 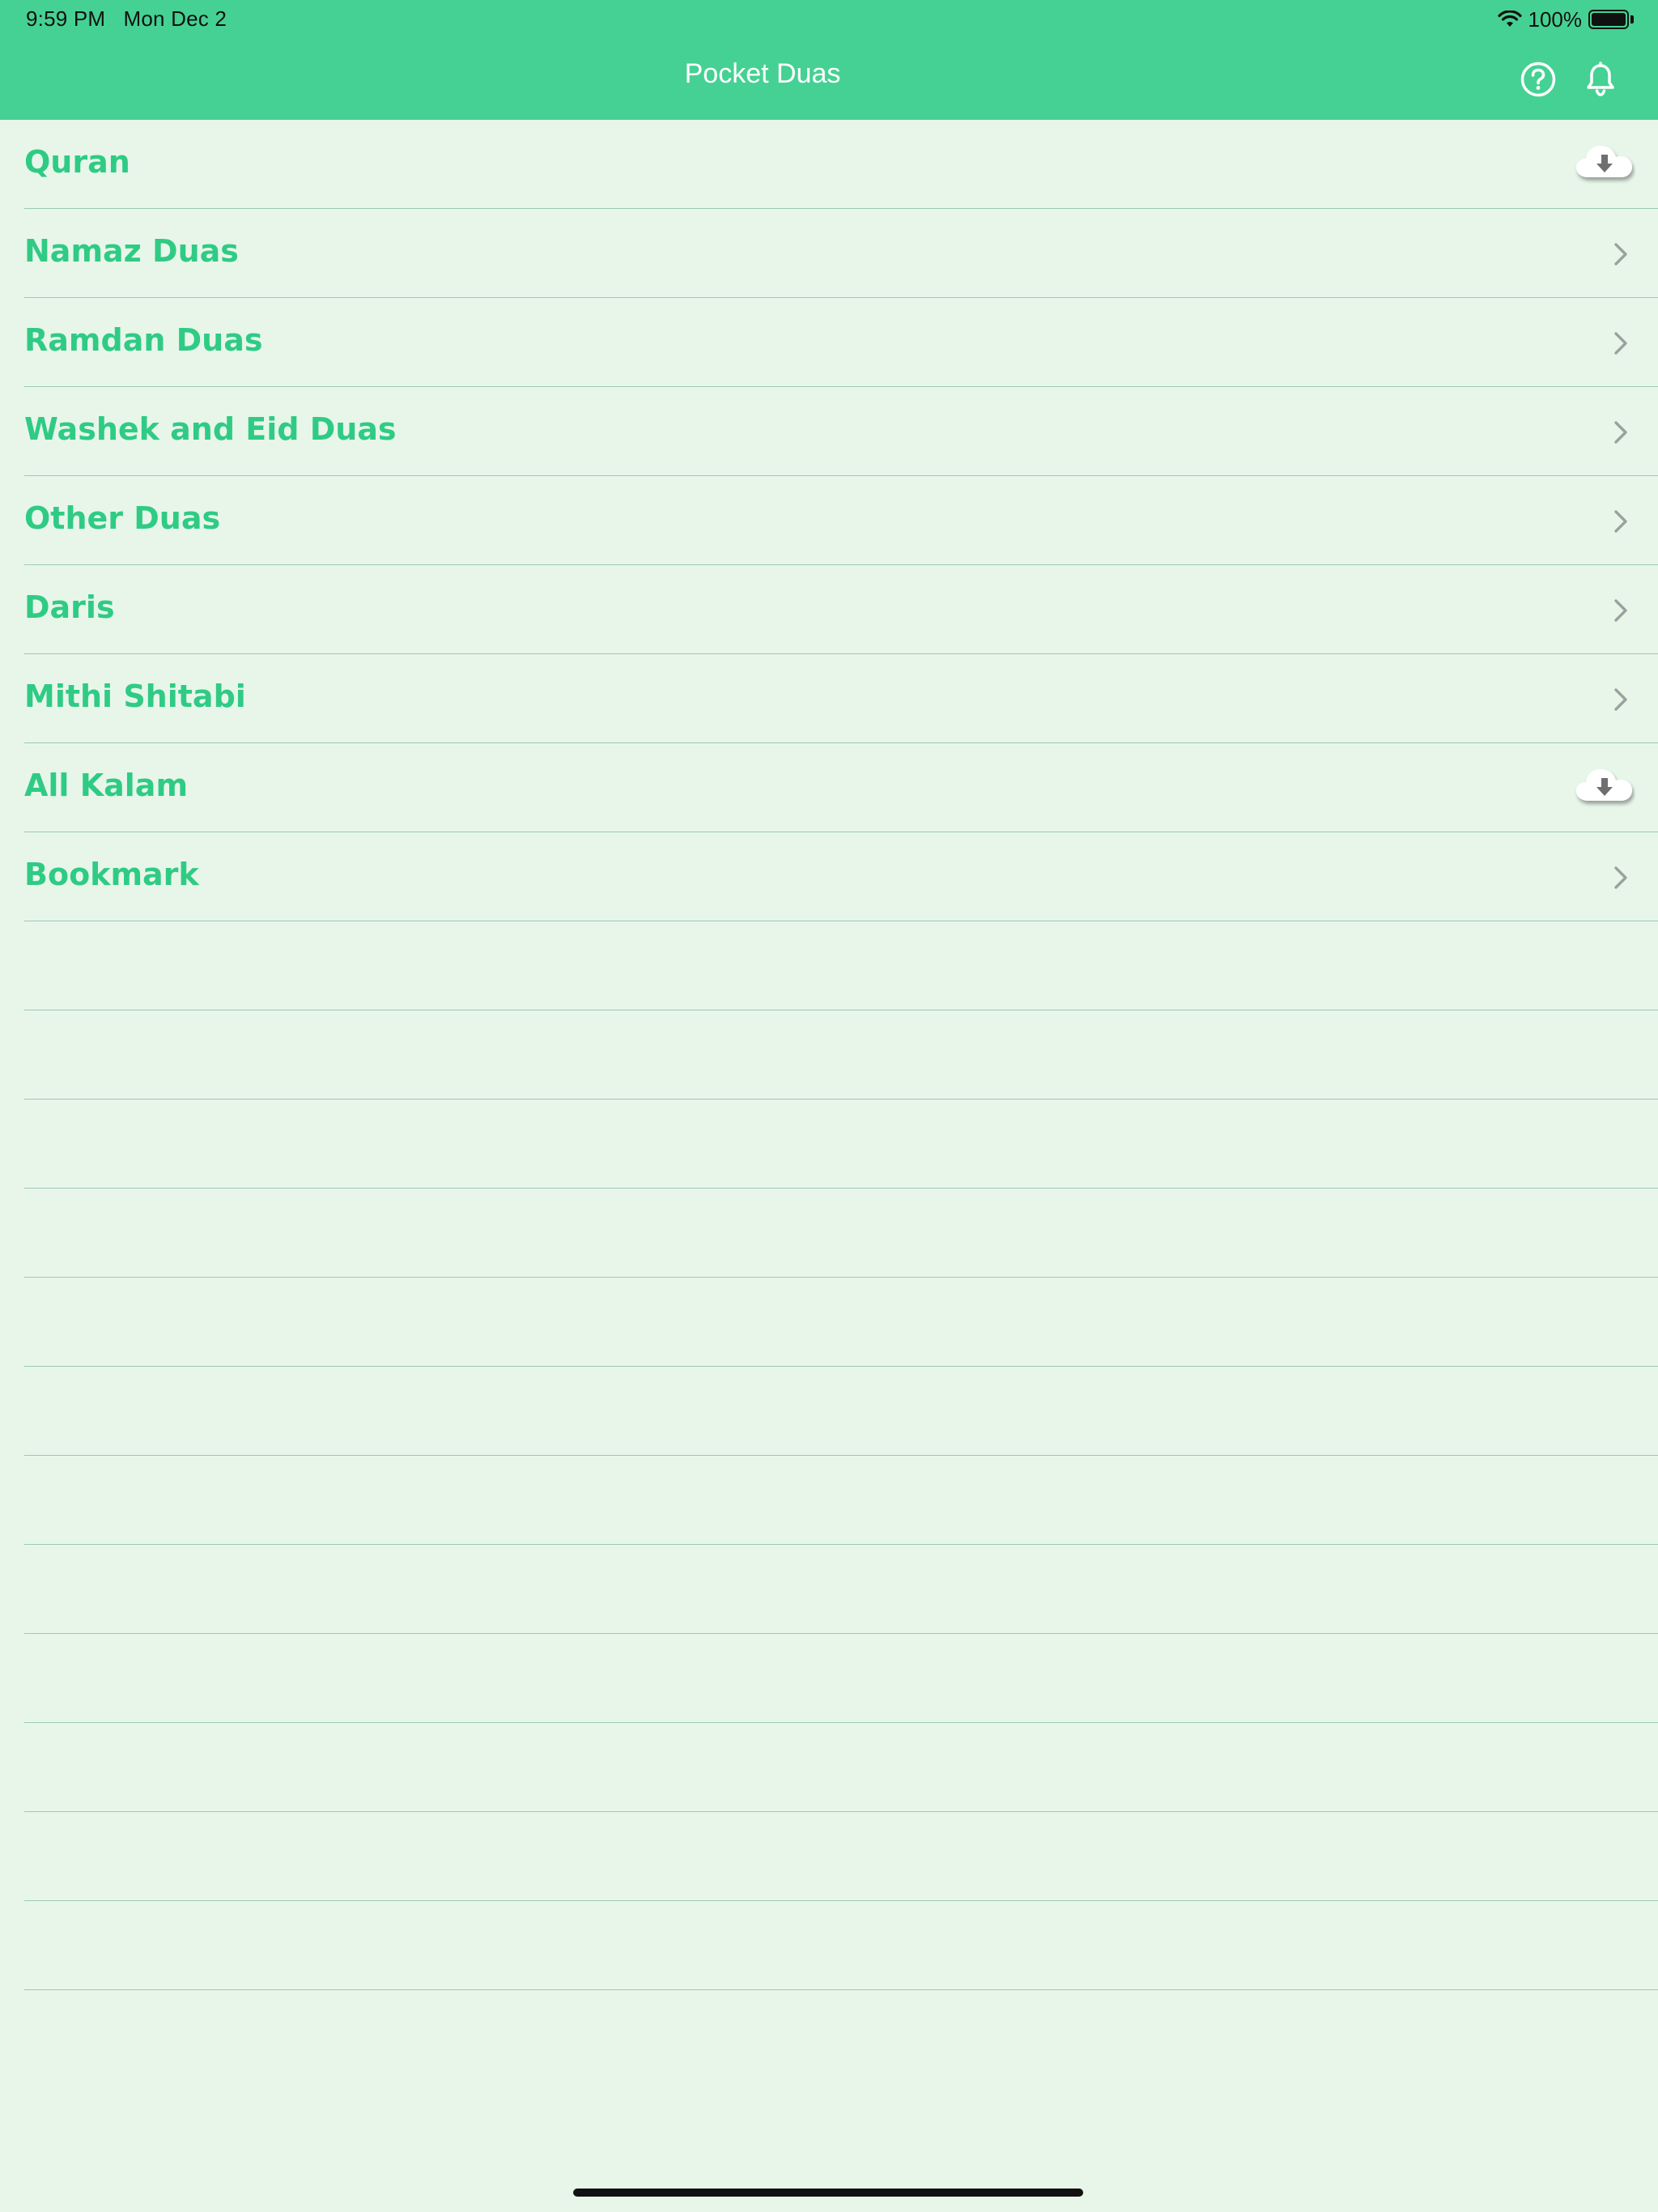 I want to click on status-time: 9:59 PM Mon Dec 2, so click(x=126, y=19).